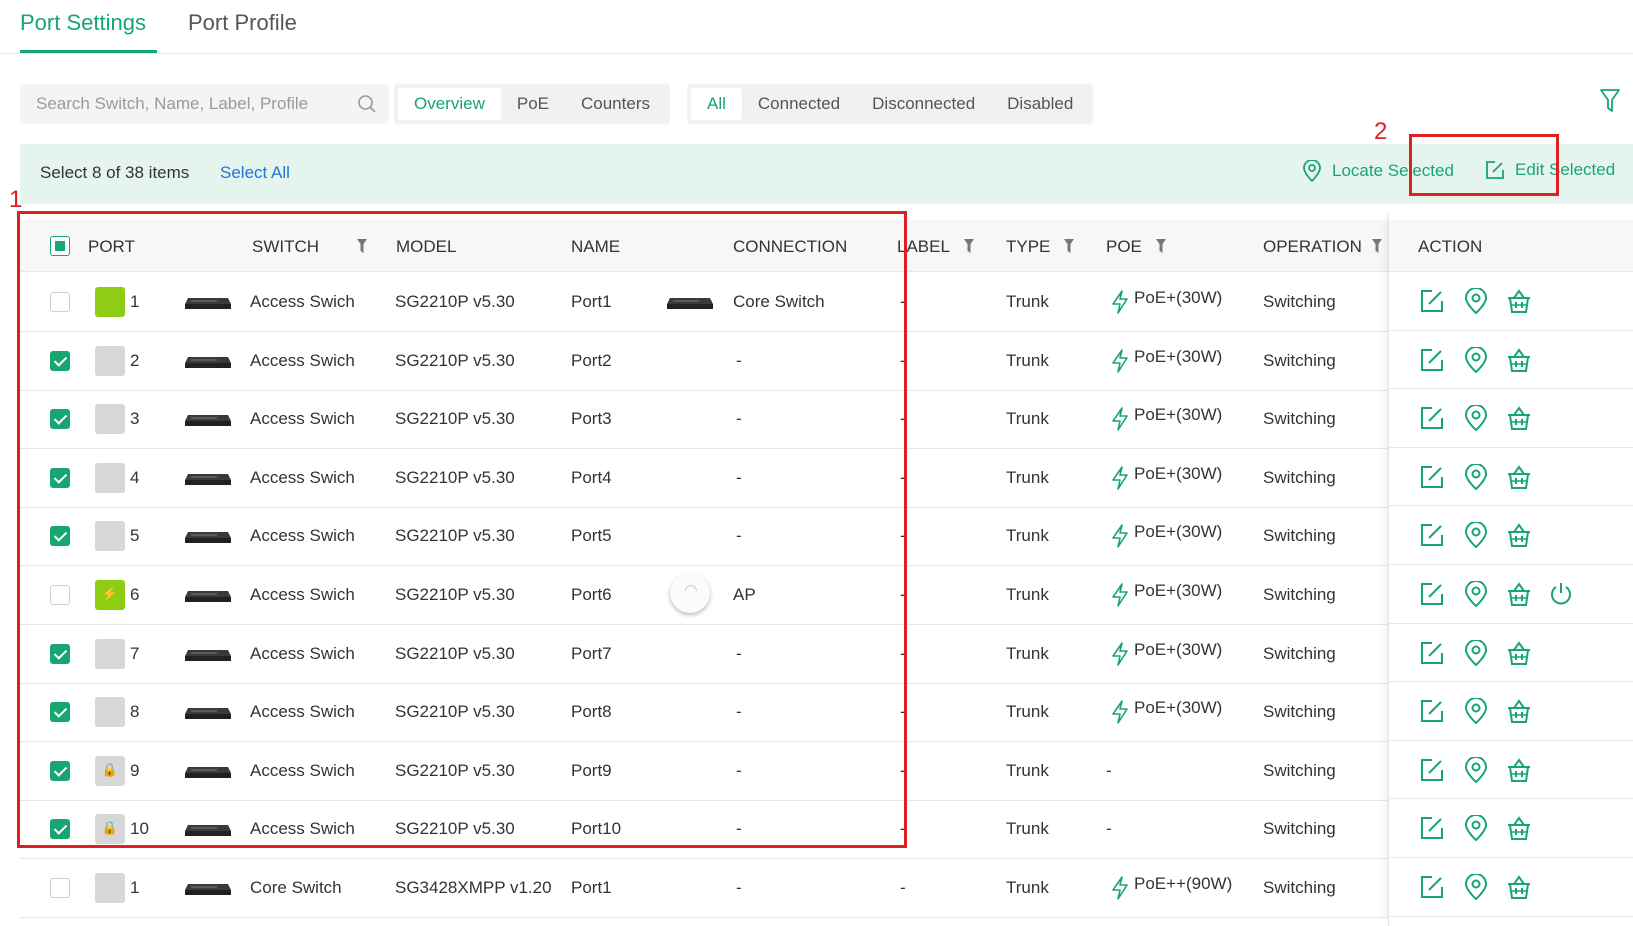 The image size is (1633, 926). I want to click on port-name: Port1, so click(591, 887).